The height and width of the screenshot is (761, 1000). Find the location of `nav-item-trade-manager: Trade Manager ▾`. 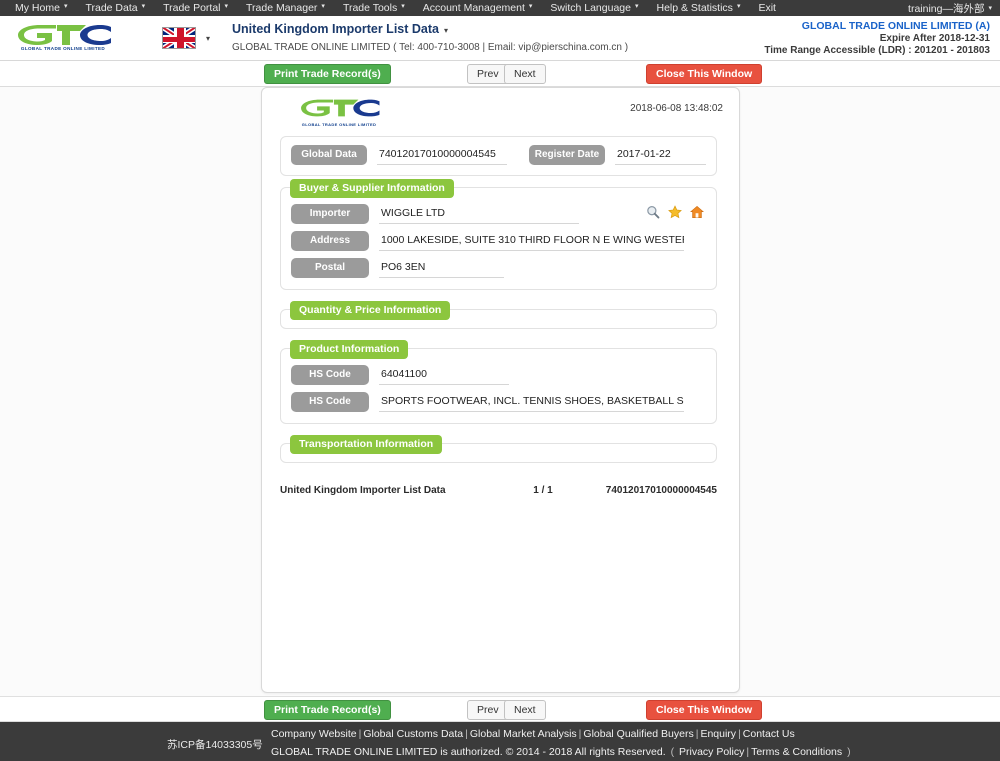

nav-item-trade-manager: Trade Manager ▾ is located at coordinates (285, 8).